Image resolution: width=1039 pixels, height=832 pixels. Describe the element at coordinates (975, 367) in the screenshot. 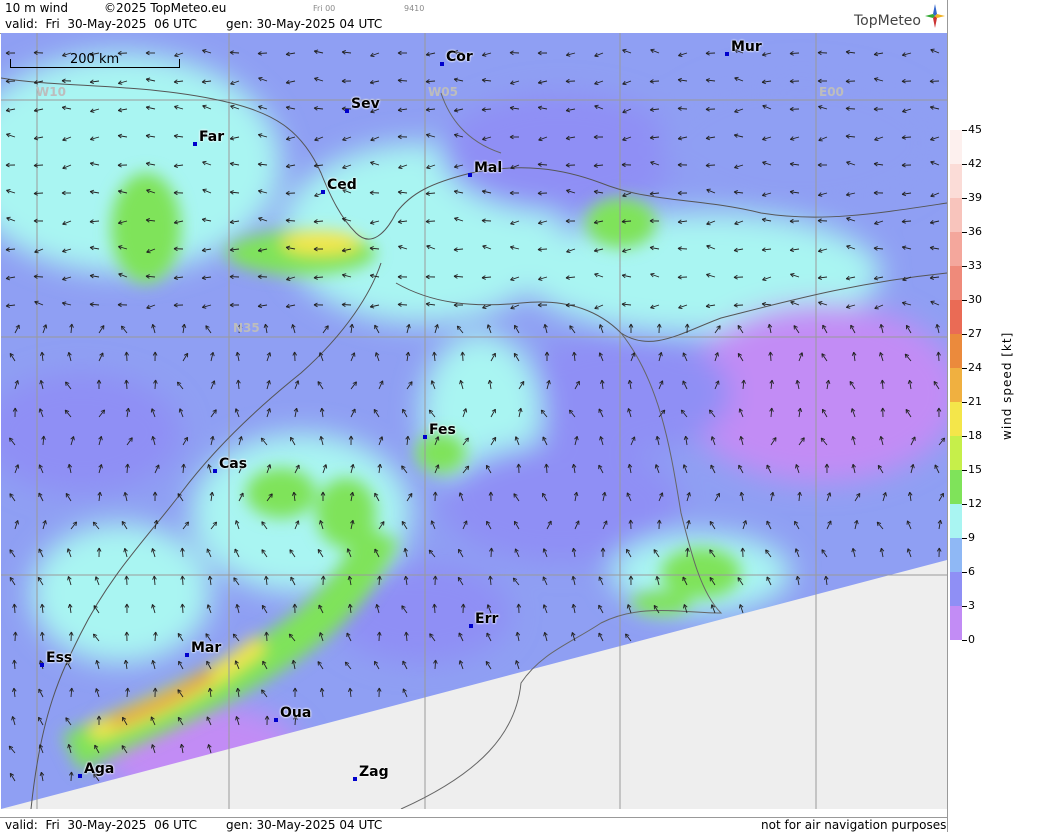

I see `legend-tick-label: 24` at that location.